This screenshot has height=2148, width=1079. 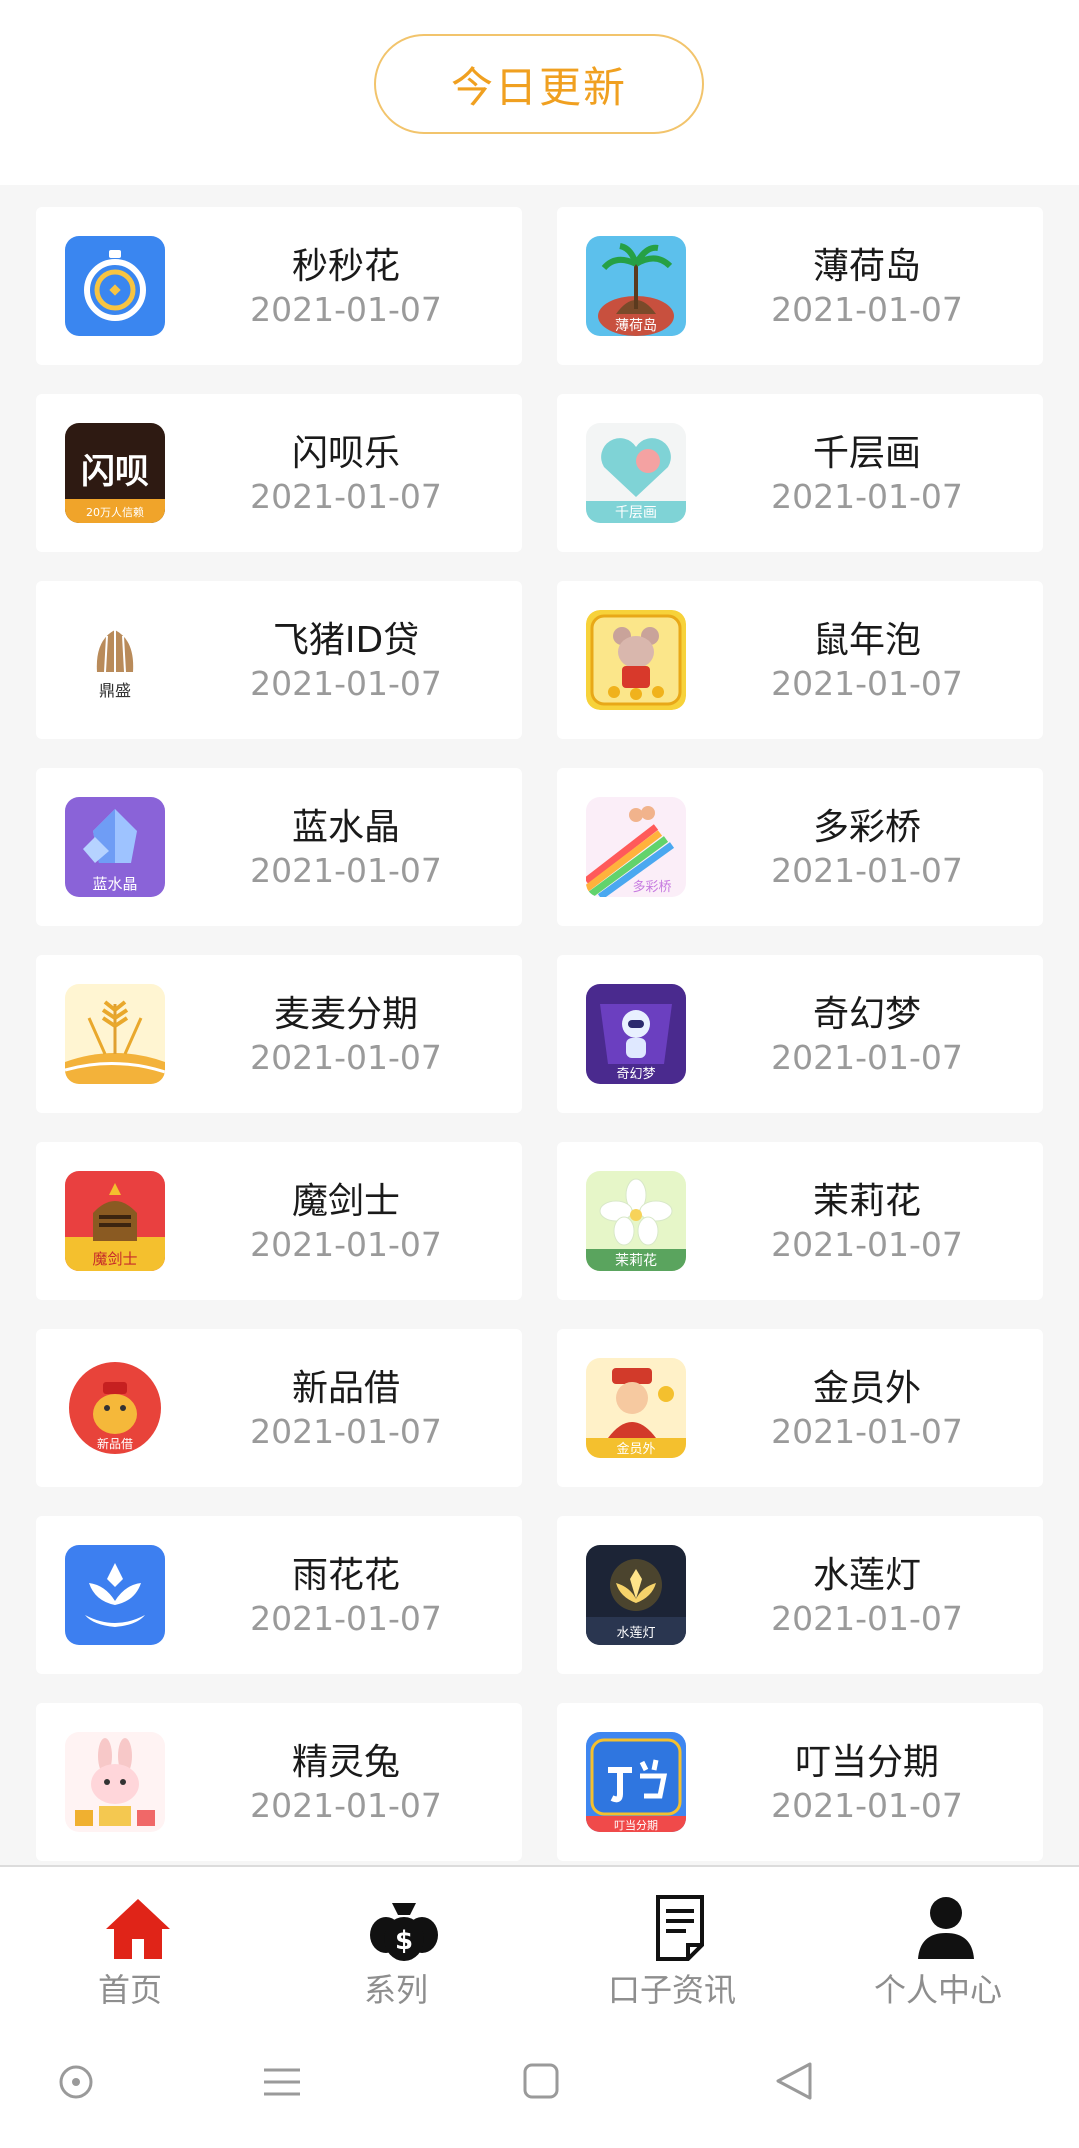 I want to click on rainbow-bridge-icon: 多彩桥, so click(x=636, y=847).